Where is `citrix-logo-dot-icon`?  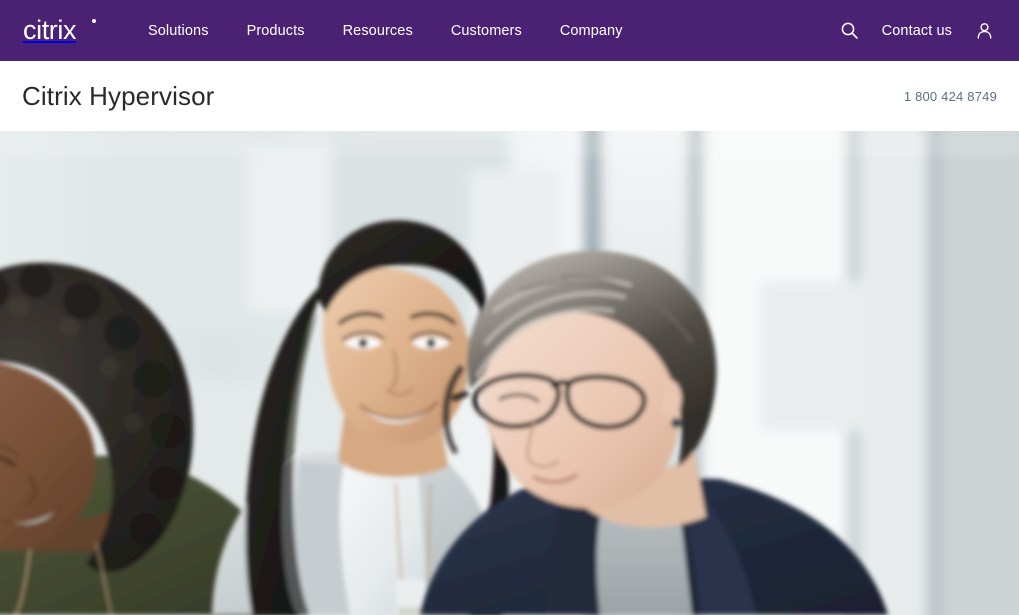 citrix-logo-dot-icon is located at coordinates (94, 20).